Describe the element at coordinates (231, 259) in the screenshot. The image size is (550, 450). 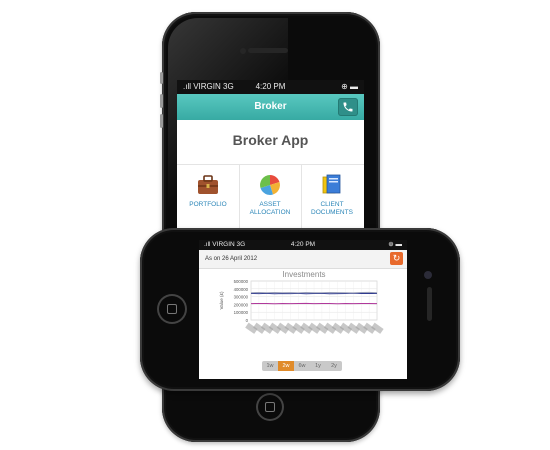
I see `as-on-date: As on 26 April 2012` at that location.